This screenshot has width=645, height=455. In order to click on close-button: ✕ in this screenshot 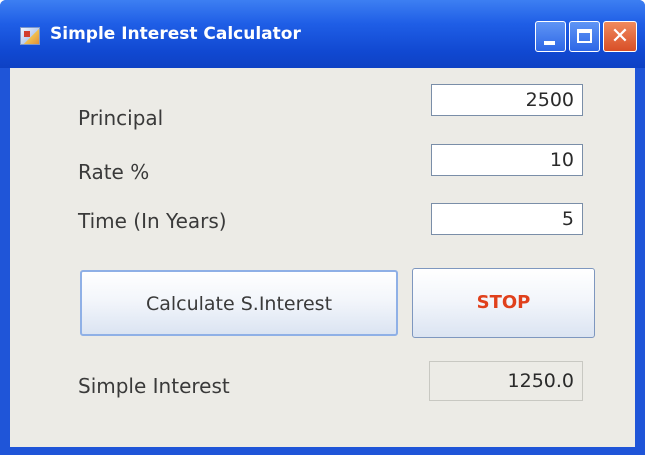, I will do `click(620, 36)`.